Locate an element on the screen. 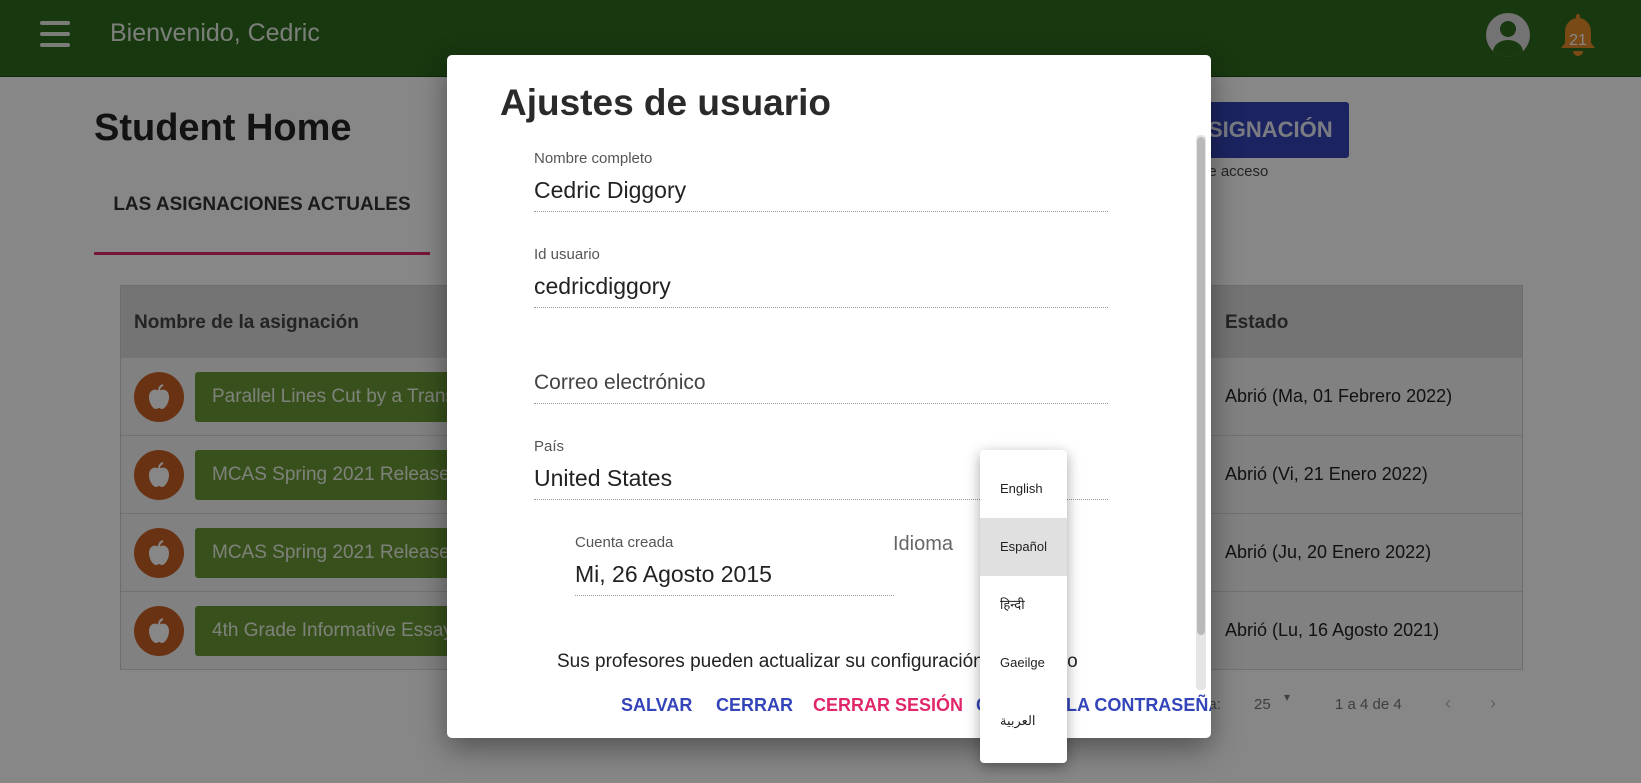 Image resolution: width=1641 pixels, height=783 pixels. language-option-irish: Gaeilge is located at coordinates (1023, 663).